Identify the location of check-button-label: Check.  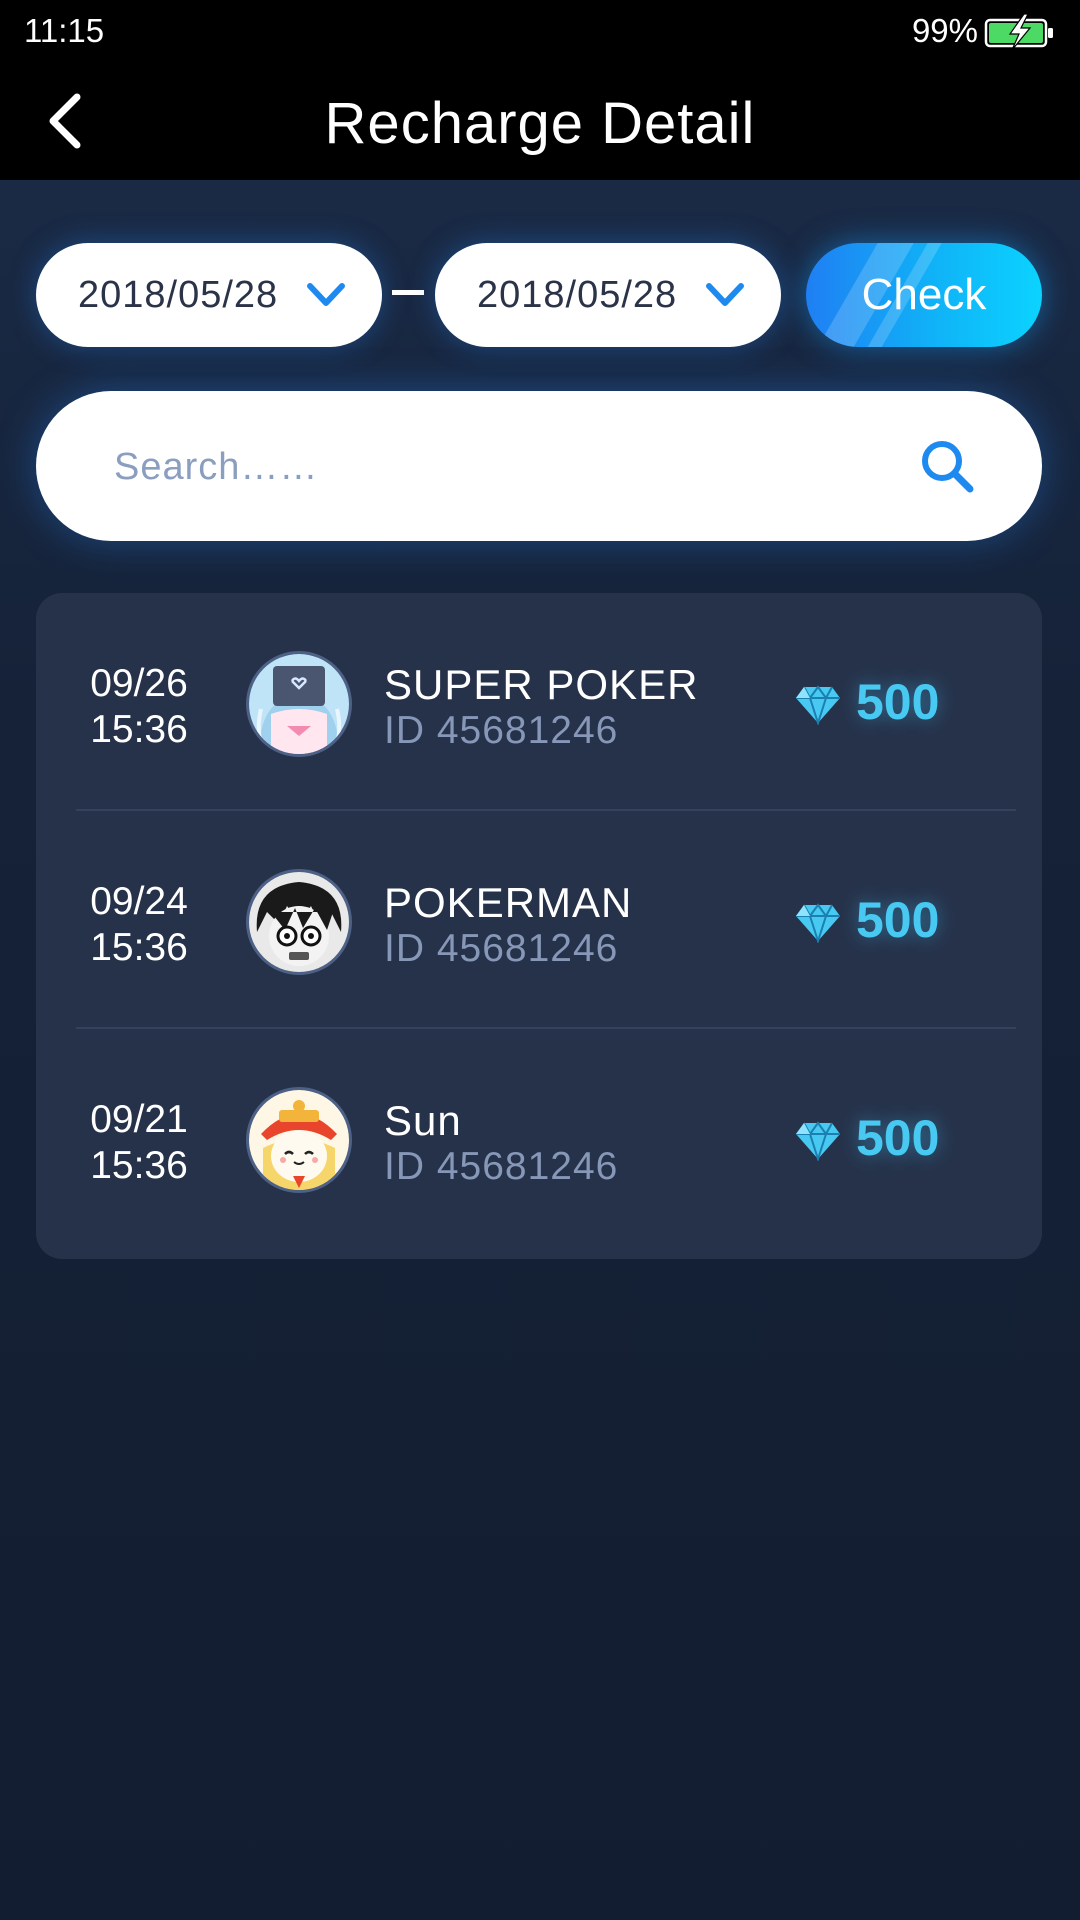
(924, 294).